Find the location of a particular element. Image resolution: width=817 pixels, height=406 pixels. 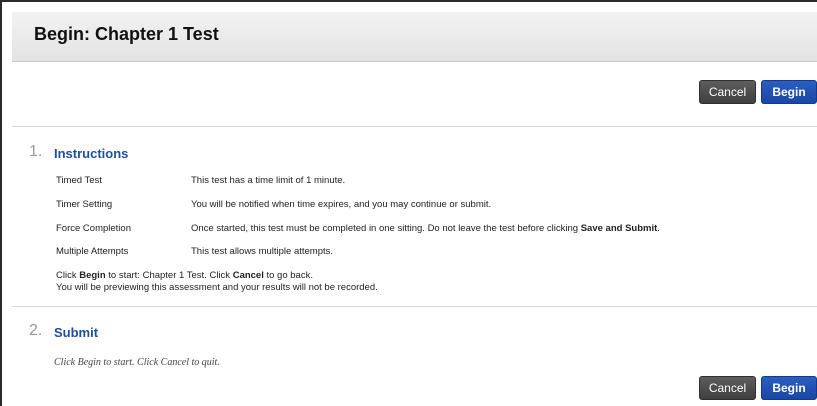

step-number-submit: 2. is located at coordinates (36, 330).